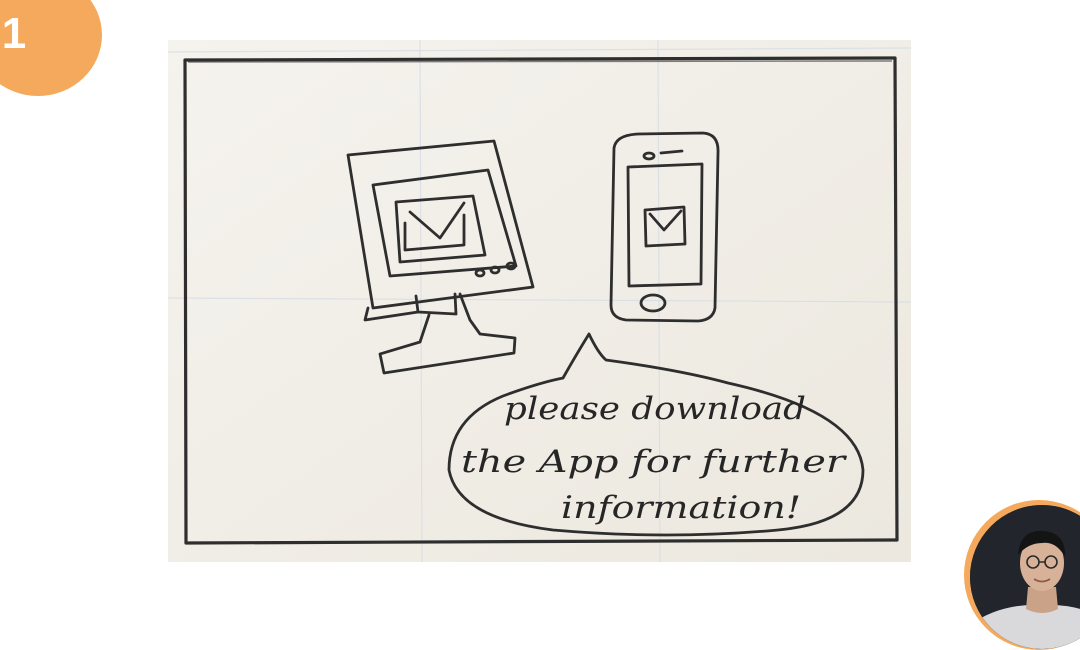 This screenshot has width=1080, height=650. What do you see at coordinates (655, 409) in the screenshot?
I see `speech-bubble-line-1: please download` at bounding box center [655, 409].